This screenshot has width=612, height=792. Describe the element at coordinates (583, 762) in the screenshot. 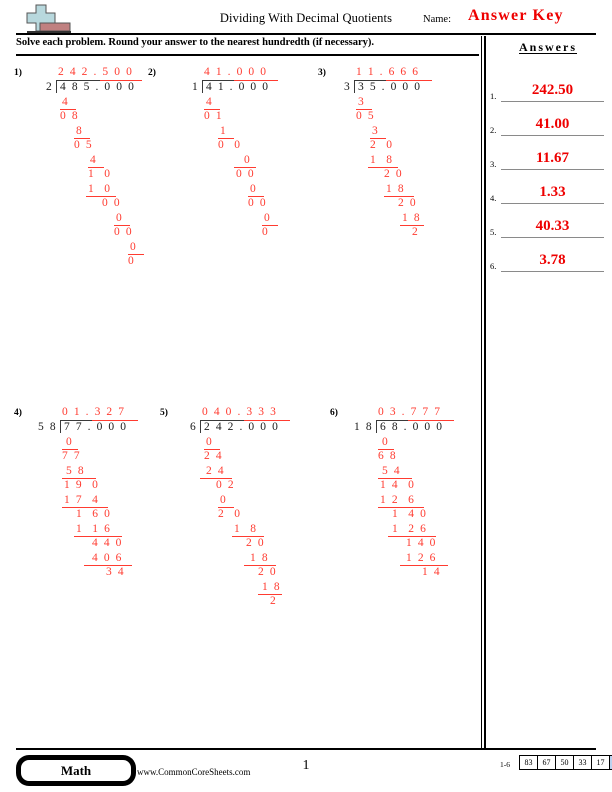

I see `score-cell: 33` at that location.